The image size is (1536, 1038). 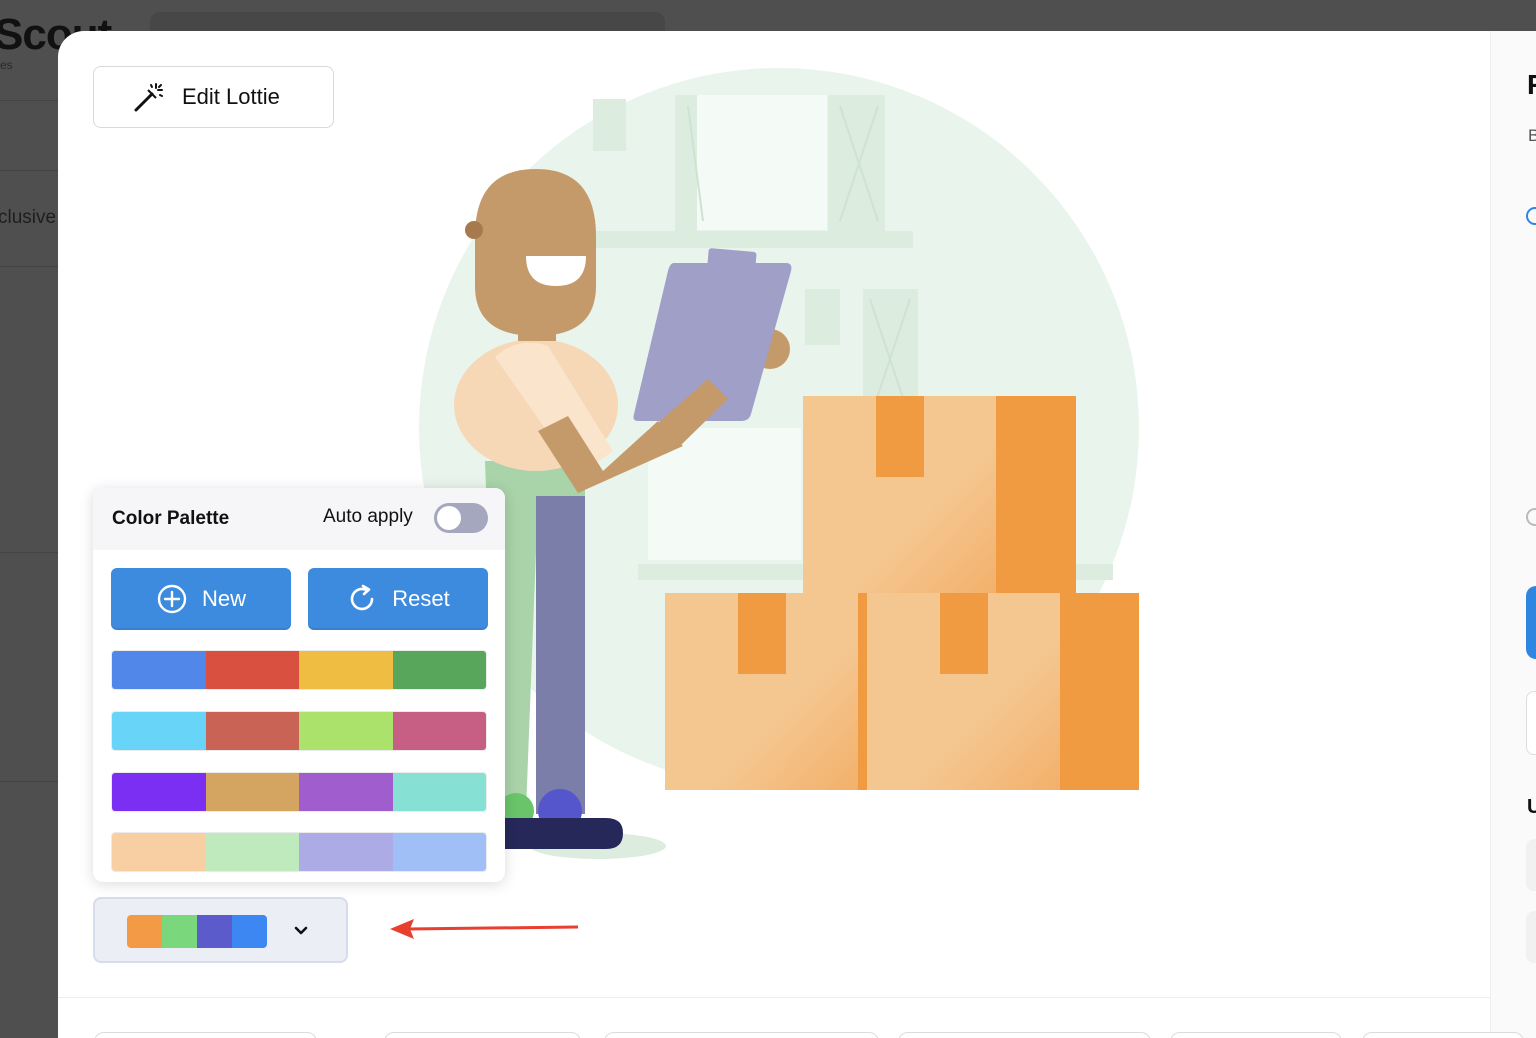 What do you see at coordinates (171, 518) in the screenshot?
I see `color-palette-title: Color Palette` at bounding box center [171, 518].